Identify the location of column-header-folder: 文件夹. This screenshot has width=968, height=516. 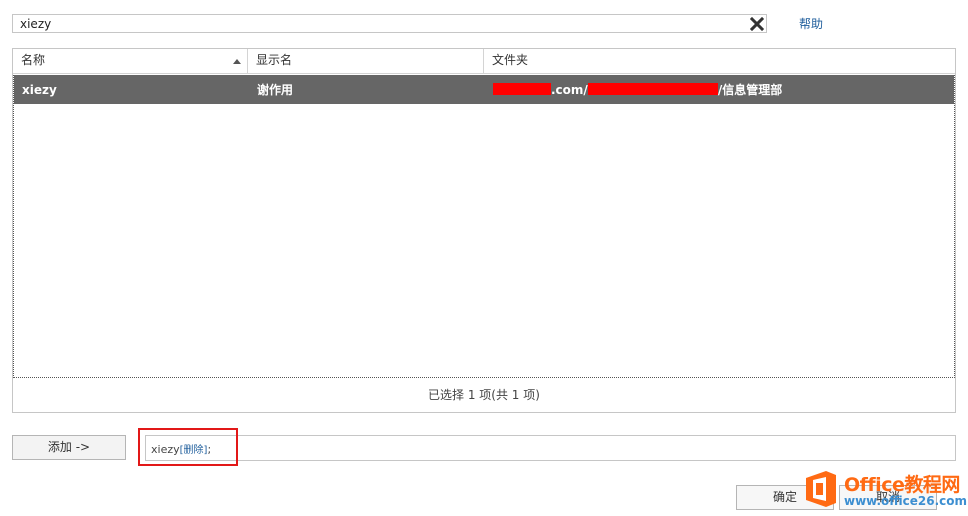
(719, 61).